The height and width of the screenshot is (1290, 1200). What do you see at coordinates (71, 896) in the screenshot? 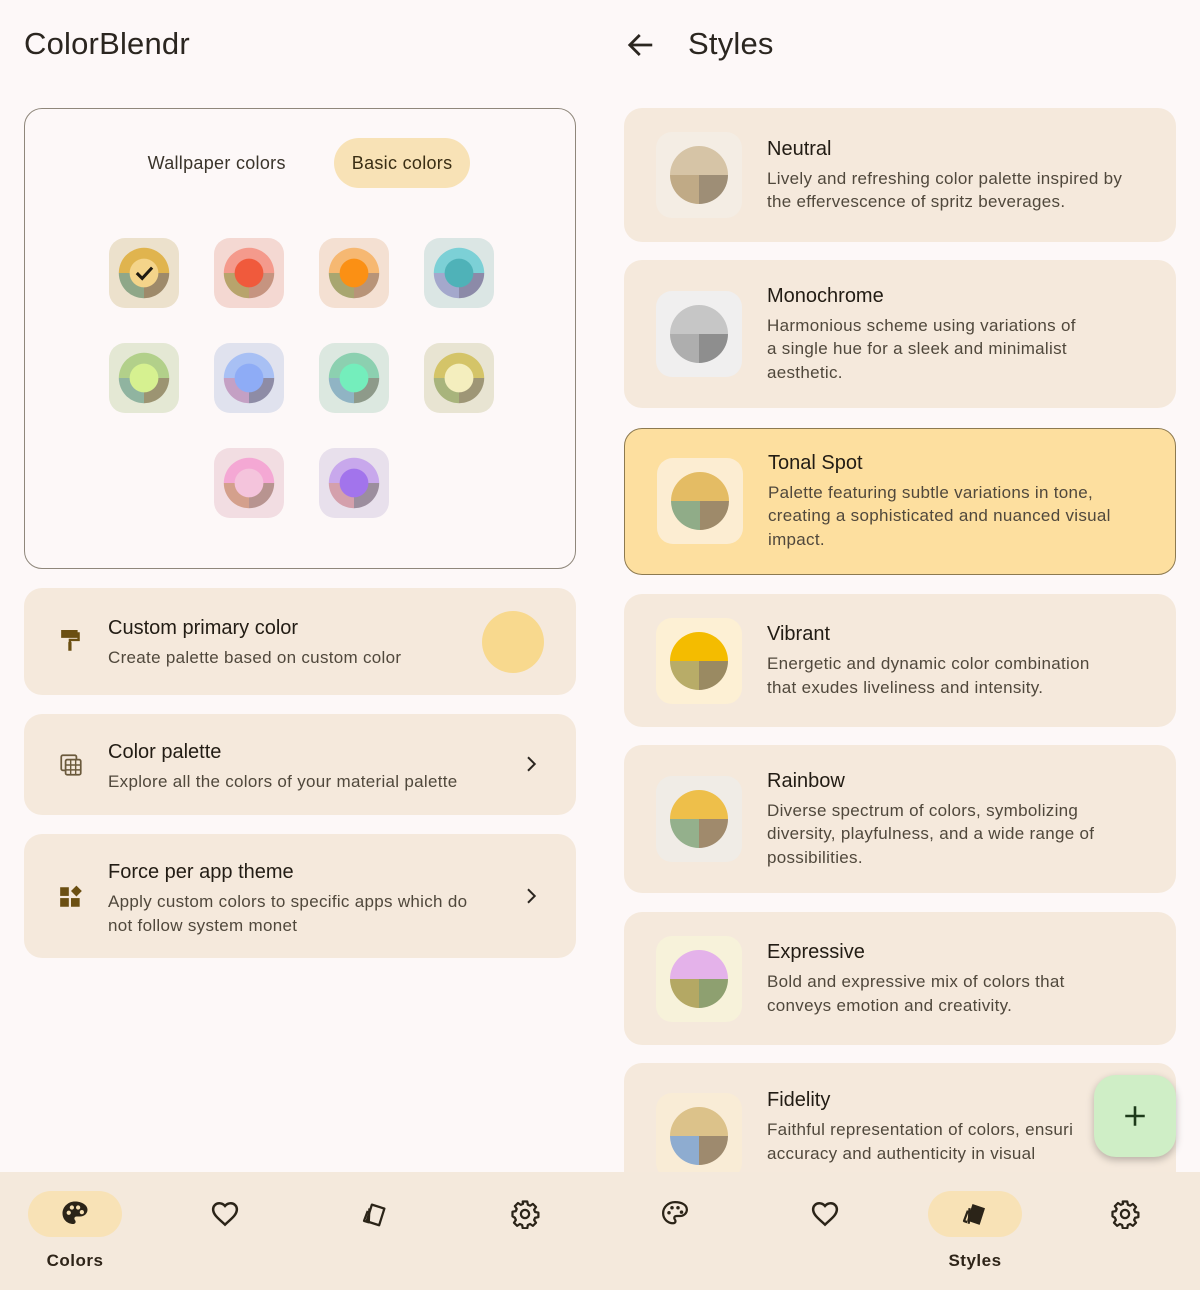
I see `widgets-icon` at bounding box center [71, 896].